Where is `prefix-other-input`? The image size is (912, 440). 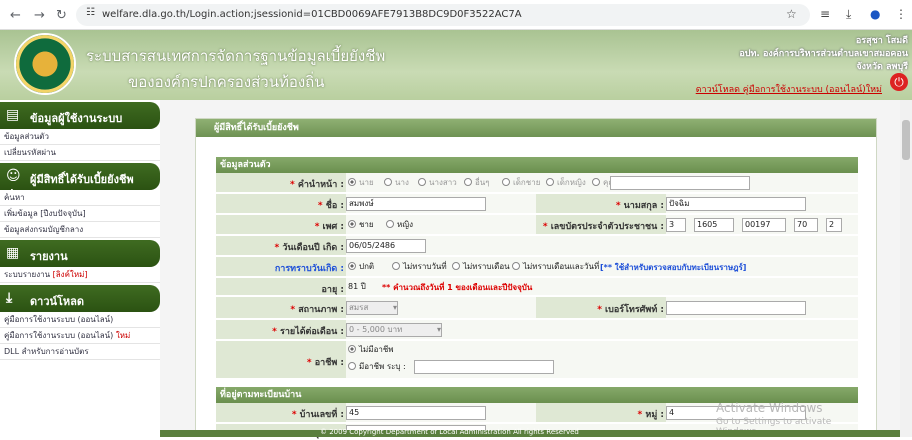 prefix-other-input is located at coordinates (680, 183).